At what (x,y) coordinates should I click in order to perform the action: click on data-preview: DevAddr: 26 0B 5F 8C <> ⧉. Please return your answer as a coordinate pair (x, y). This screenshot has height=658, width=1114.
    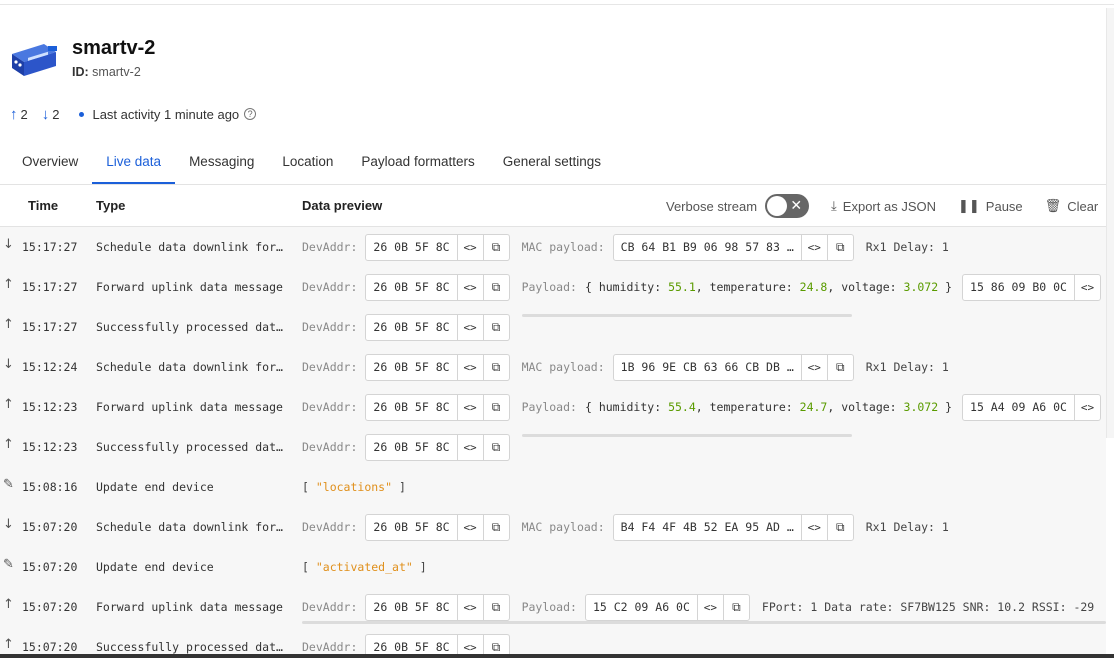
    Looking at the image, I should click on (412, 327).